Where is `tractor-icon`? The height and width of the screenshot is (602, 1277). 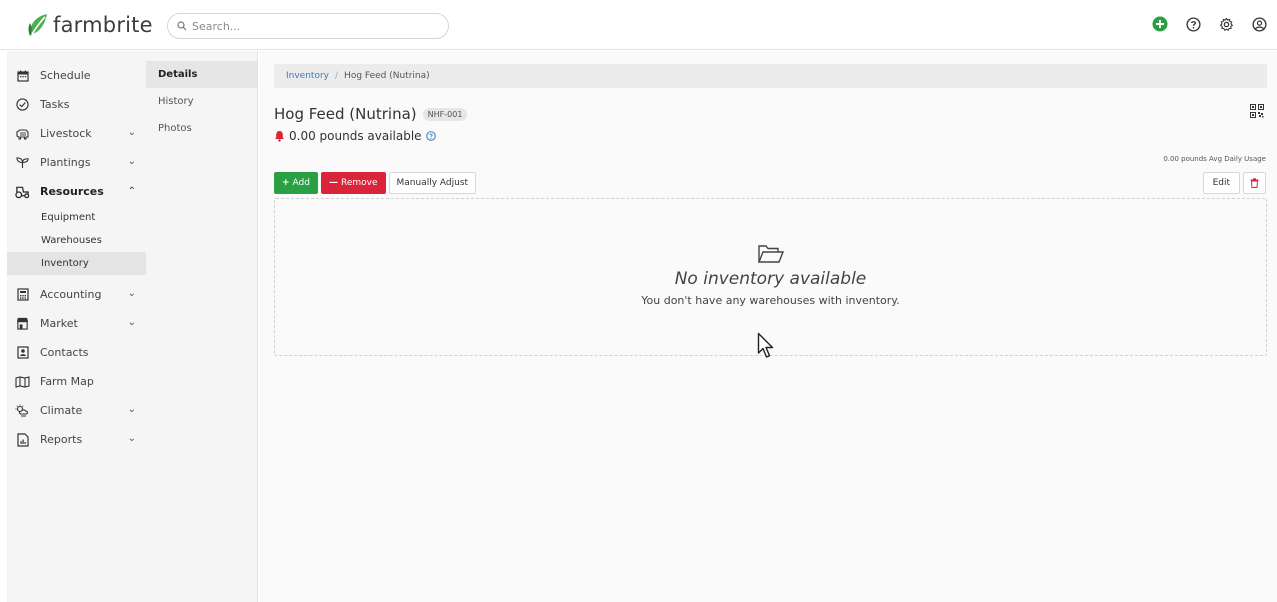
tractor-icon is located at coordinates (22, 191).